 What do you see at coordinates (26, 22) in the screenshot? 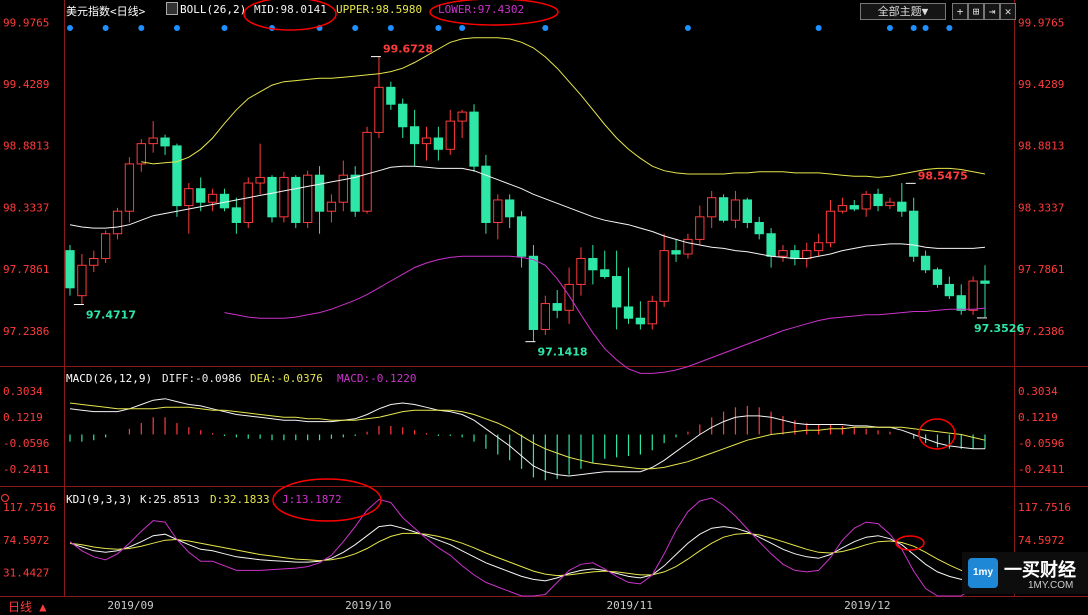
I see `price-tick-left-0: 99.9765` at bounding box center [26, 22].